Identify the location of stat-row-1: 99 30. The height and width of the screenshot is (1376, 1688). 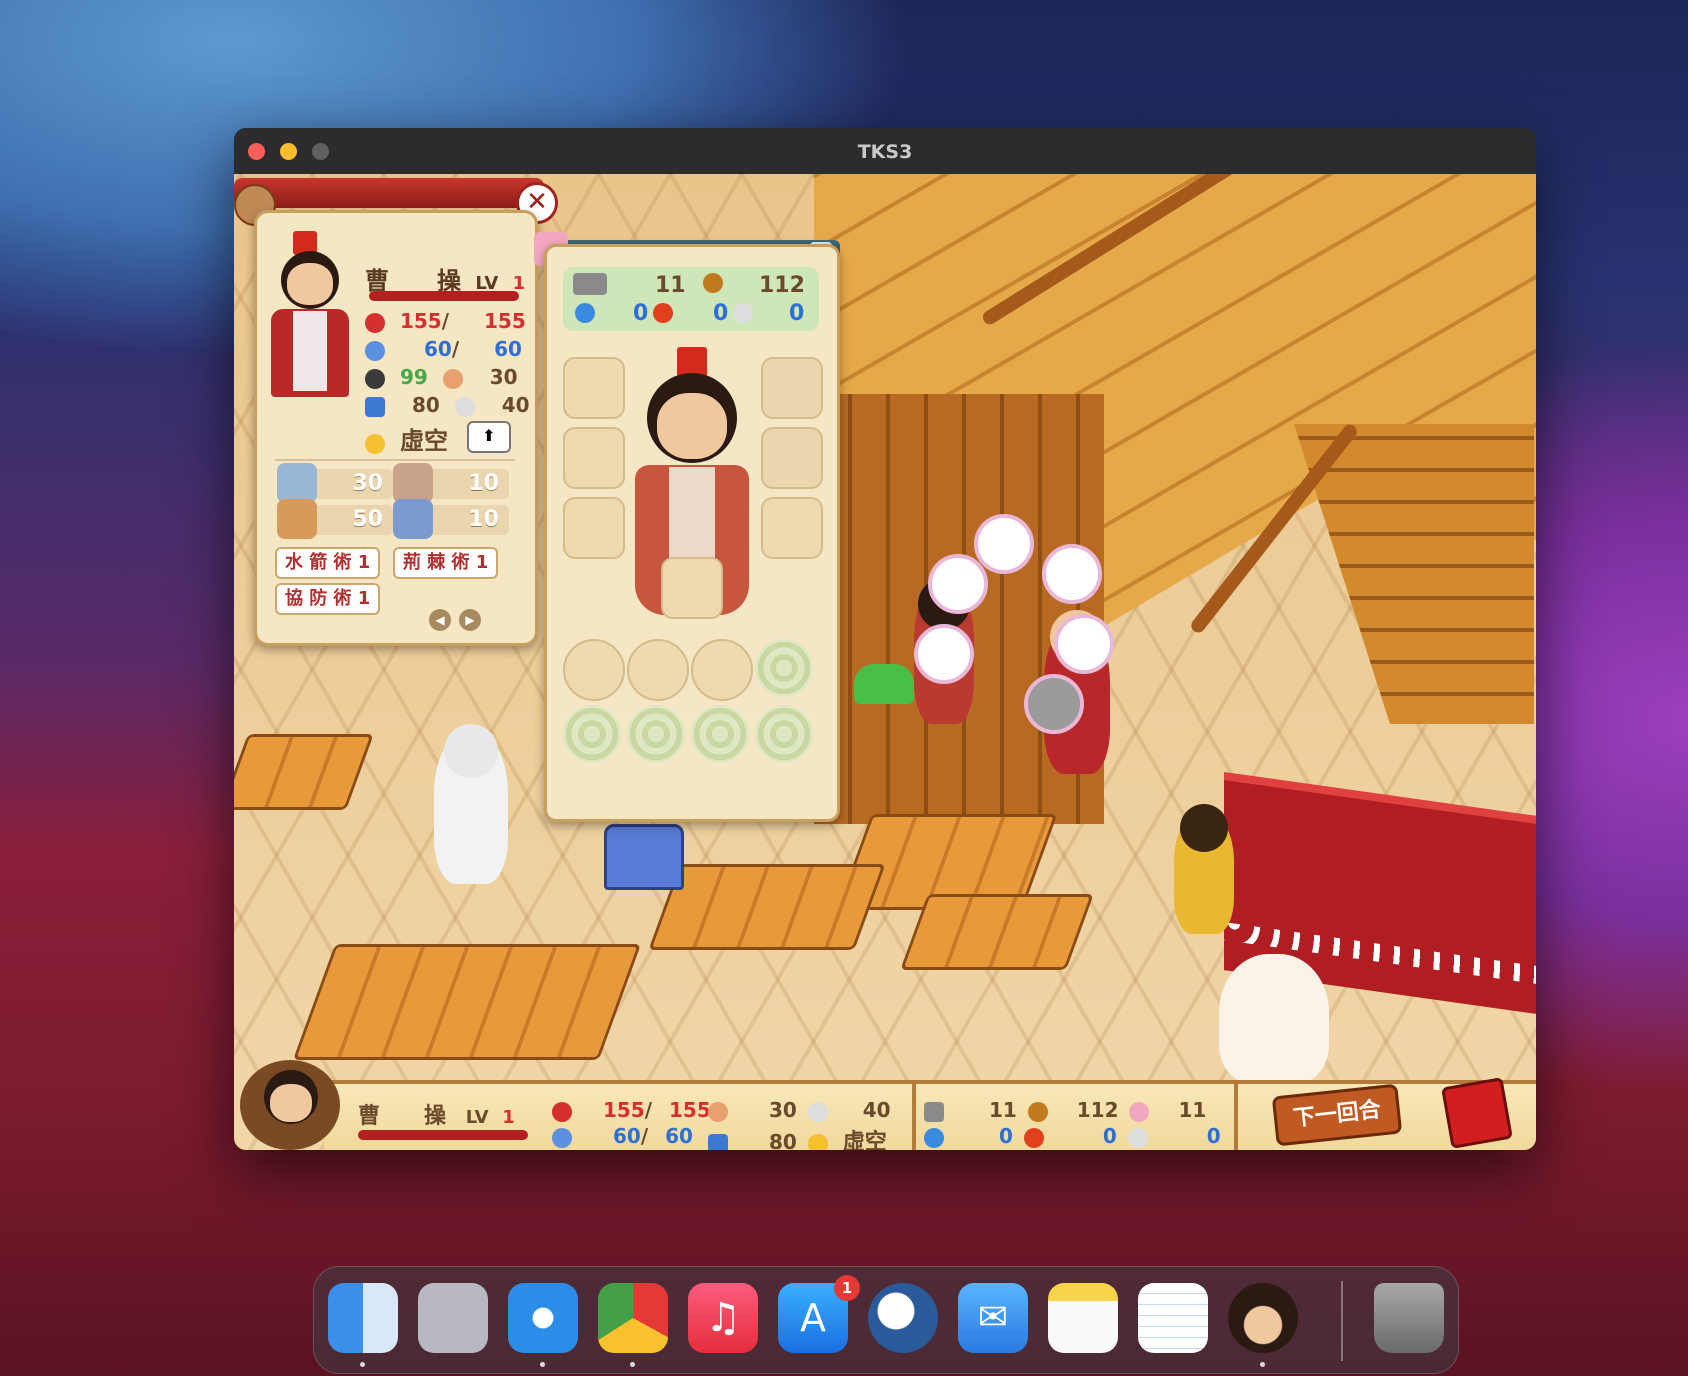
(441, 377).